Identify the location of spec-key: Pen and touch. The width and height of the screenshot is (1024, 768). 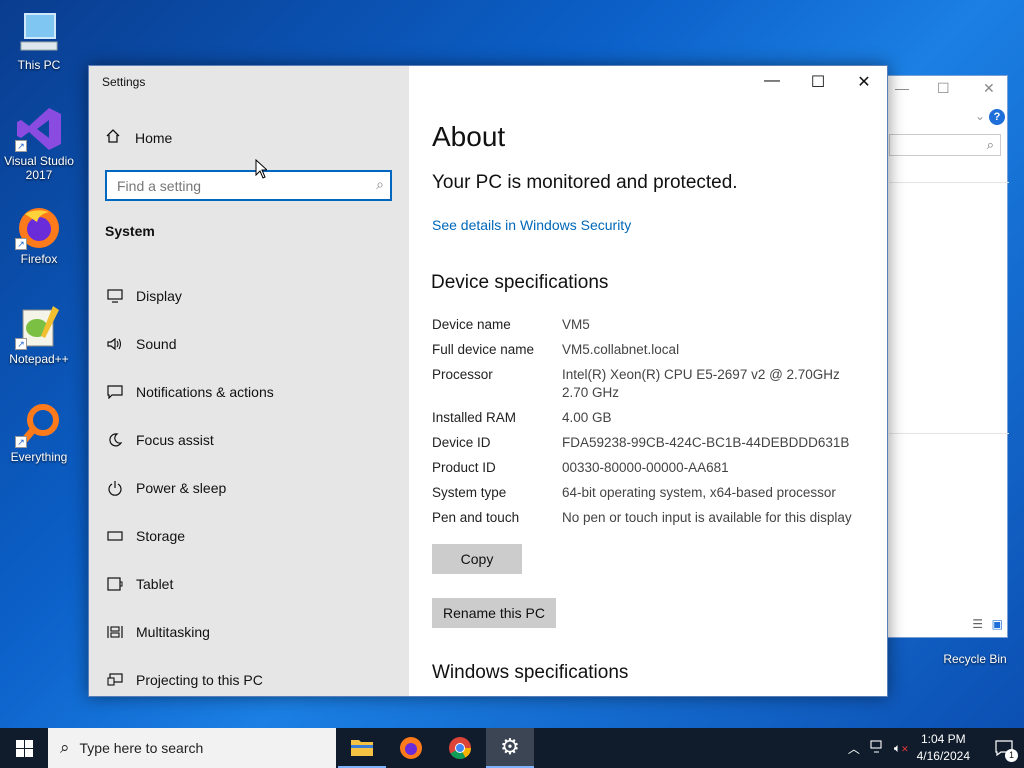
(476, 517).